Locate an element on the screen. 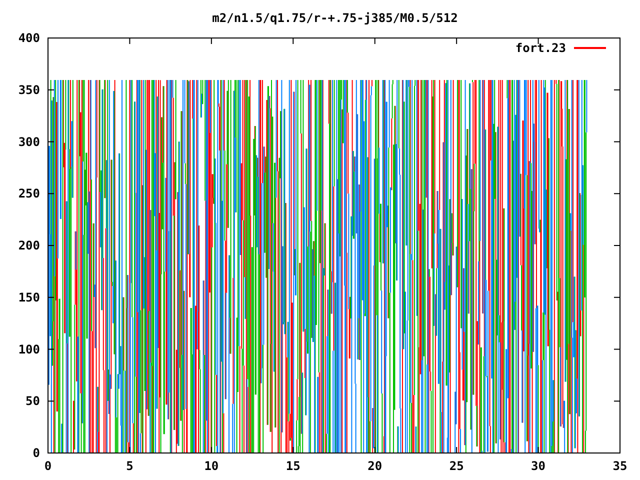  legend-label: fort.23 is located at coordinates (540, 48).